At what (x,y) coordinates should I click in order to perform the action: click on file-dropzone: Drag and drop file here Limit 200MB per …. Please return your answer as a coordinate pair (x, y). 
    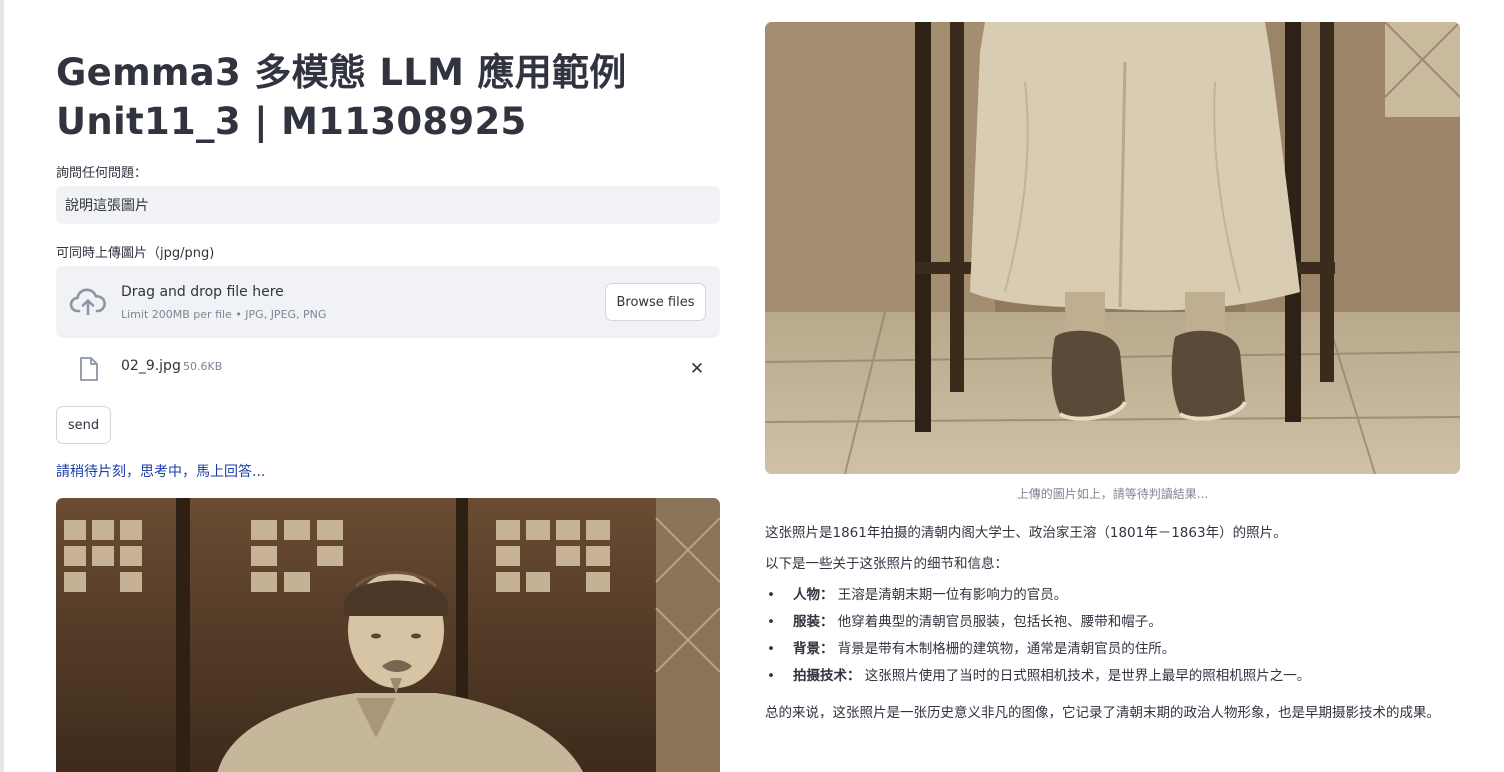
    Looking at the image, I should click on (388, 302).